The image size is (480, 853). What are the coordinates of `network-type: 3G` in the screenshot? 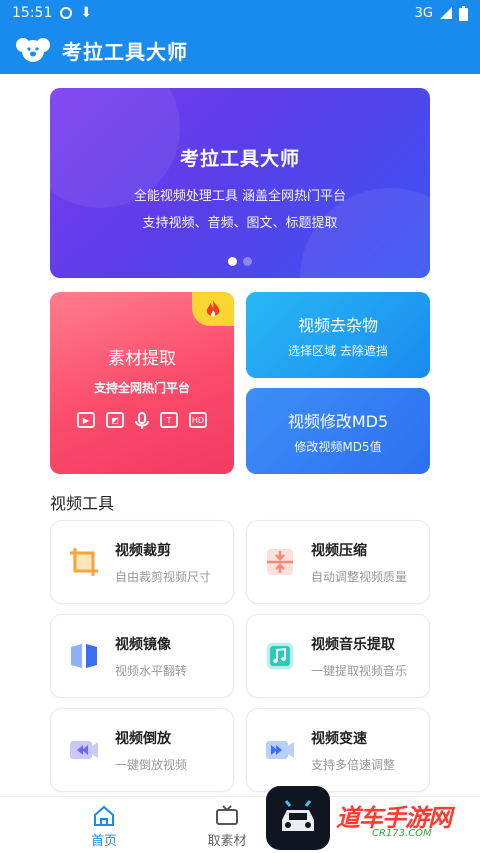 It's located at (423, 13).